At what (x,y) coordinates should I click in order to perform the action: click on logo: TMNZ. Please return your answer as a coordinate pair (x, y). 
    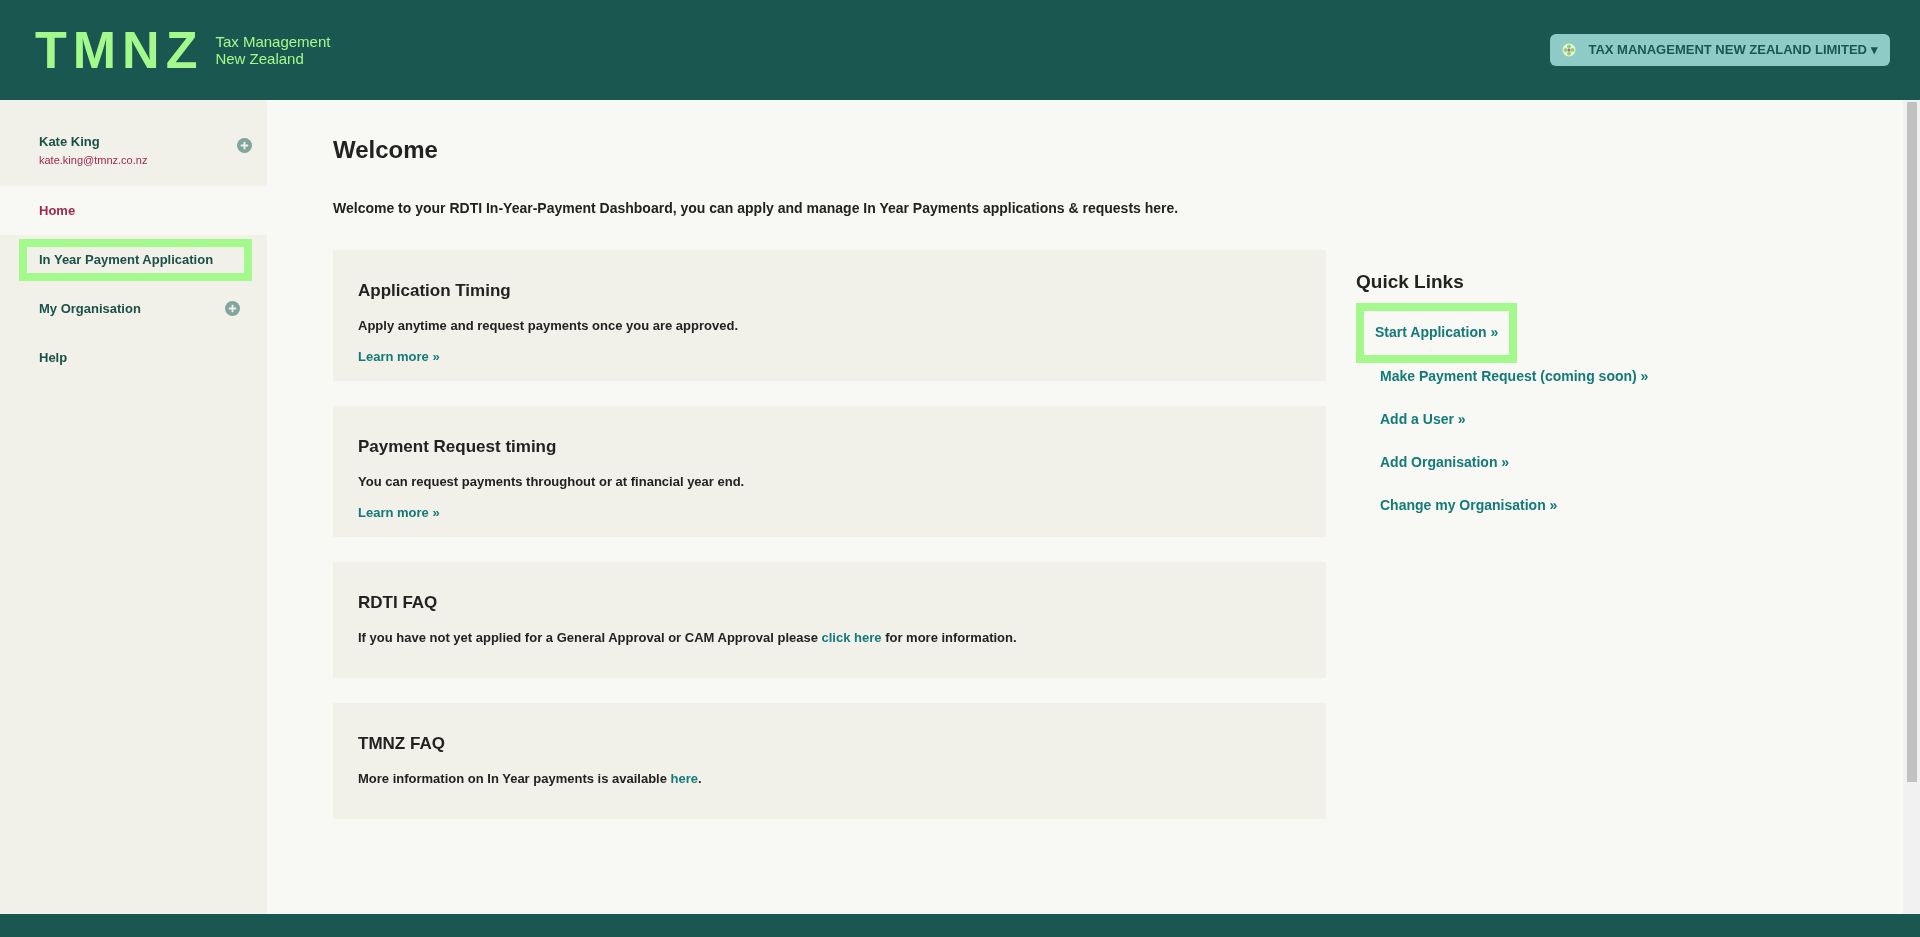
    Looking at the image, I should click on (119, 50).